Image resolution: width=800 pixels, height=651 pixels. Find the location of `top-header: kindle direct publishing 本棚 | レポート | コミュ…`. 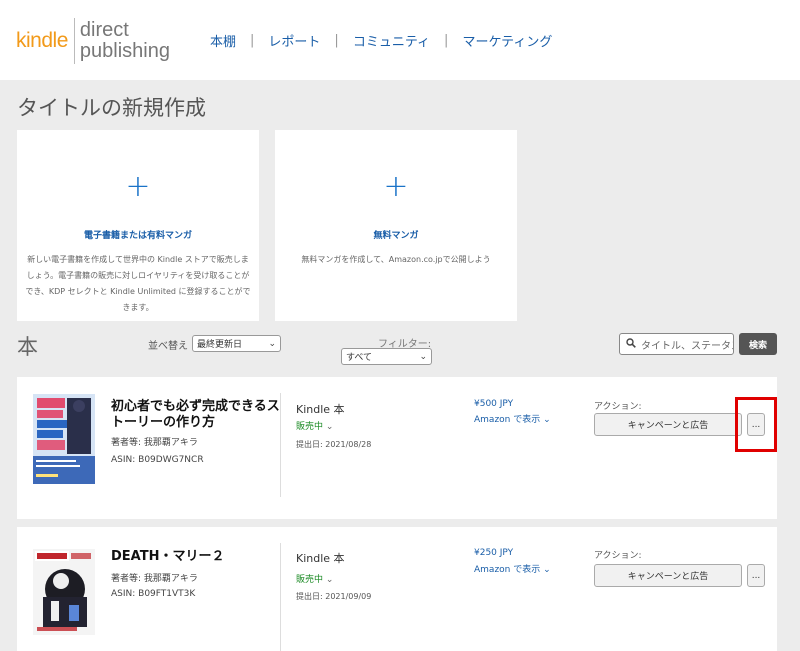

top-header: kindle direct publishing 本棚 | レポート | コミュ… is located at coordinates (400, 40).